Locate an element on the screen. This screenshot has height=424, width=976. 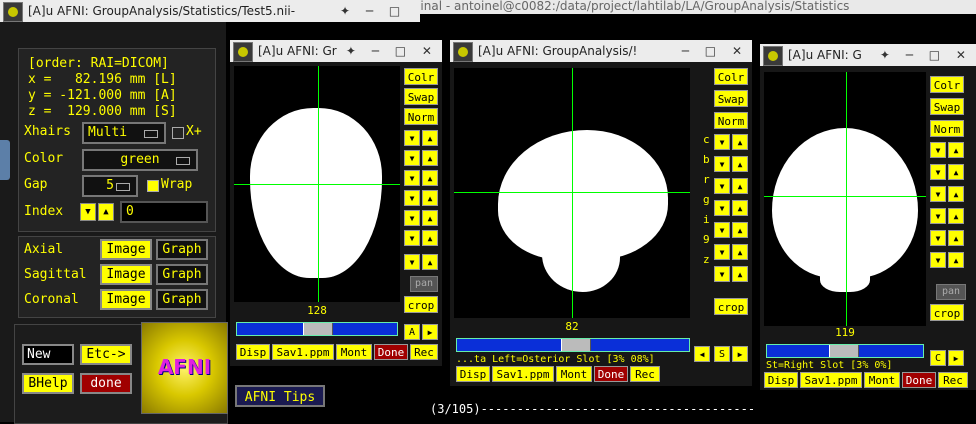
sagittal-slice-slider is located at coordinates (573, 345).